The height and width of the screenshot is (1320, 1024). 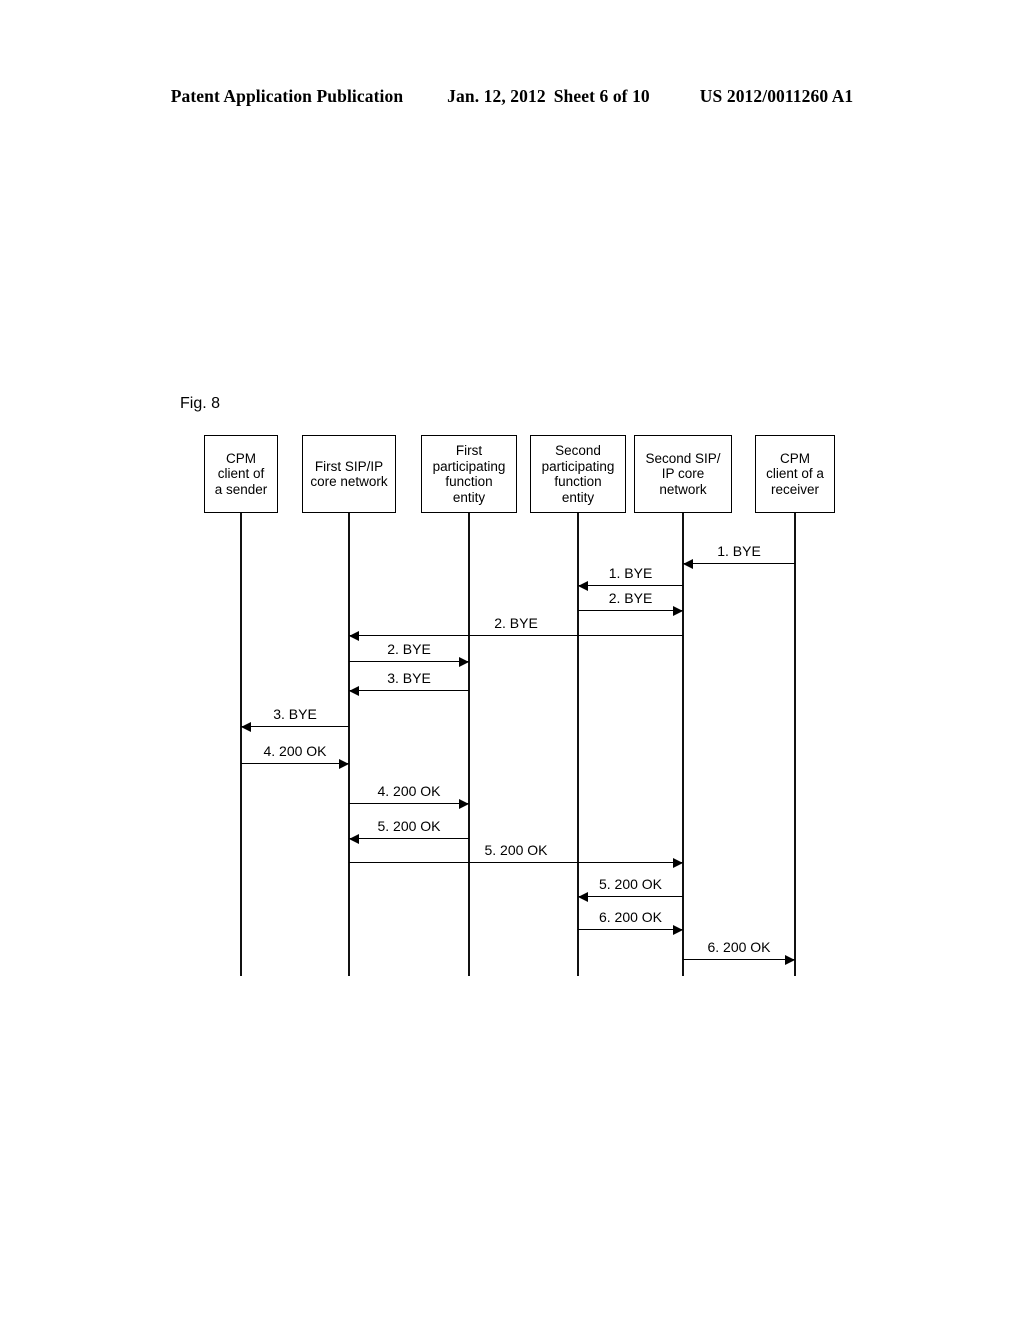 I want to click on message-label-m8: 4. 200 OK, so click(x=295, y=751).